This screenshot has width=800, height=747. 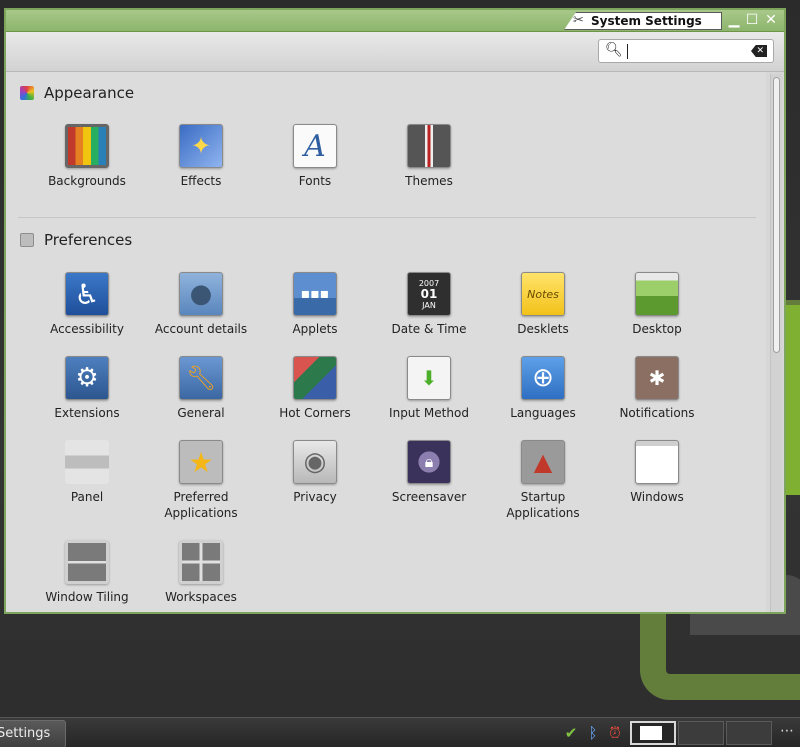 I want to click on settings-item-notifications: ✱ Notifications, so click(x=657, y=388).